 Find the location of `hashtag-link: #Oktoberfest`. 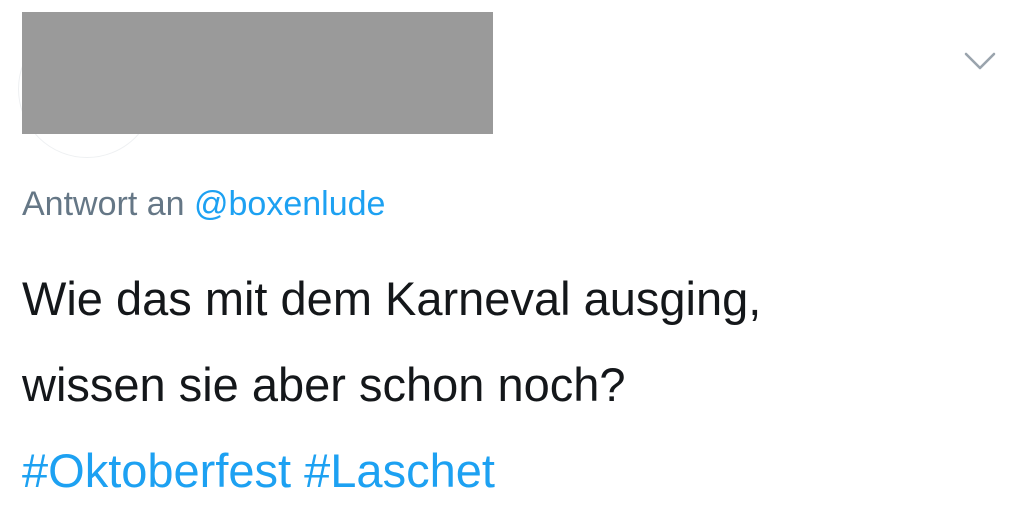

hashtag-link: #Oktoberfest is located at coordinates (156, 470).